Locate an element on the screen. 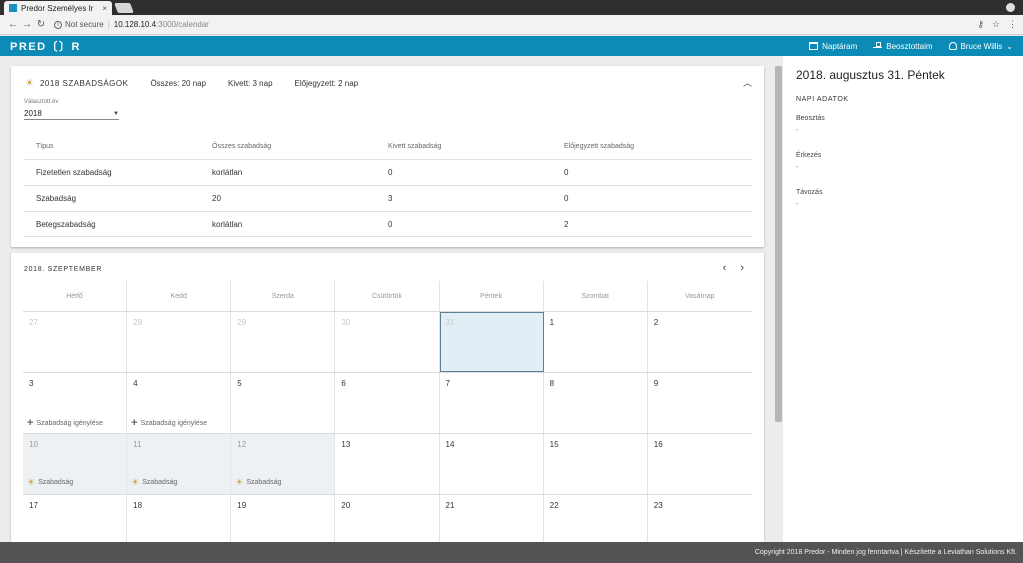 This screenshot has height=563, width=1023. calendar-day-cell: 8 is located at coordinates (596, 403).